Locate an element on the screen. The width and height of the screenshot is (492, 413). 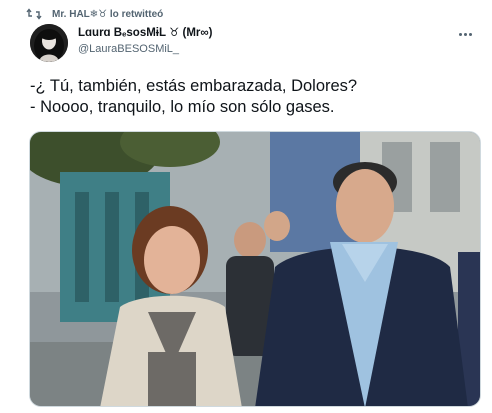
retweet-context: Mr. HAL❄︎♉ lo retwitteó is located at coordinates (94, 14).